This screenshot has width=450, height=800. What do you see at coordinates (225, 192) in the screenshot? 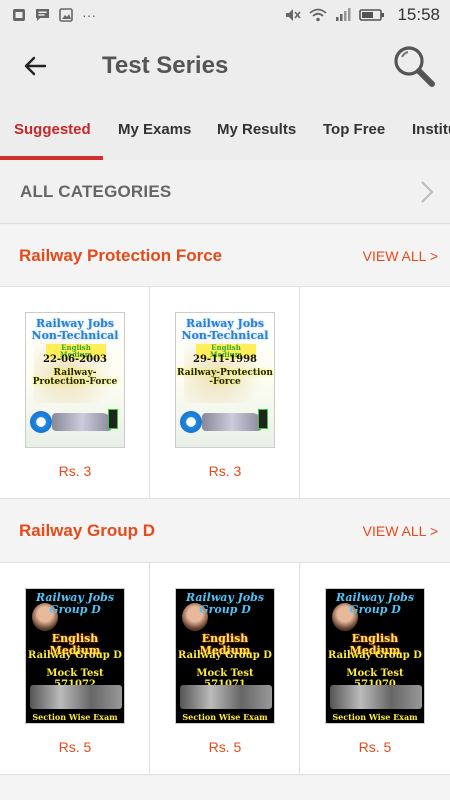
I see `all-categories-row: ALL CATEGORIES` at bounding box center [225, 192].